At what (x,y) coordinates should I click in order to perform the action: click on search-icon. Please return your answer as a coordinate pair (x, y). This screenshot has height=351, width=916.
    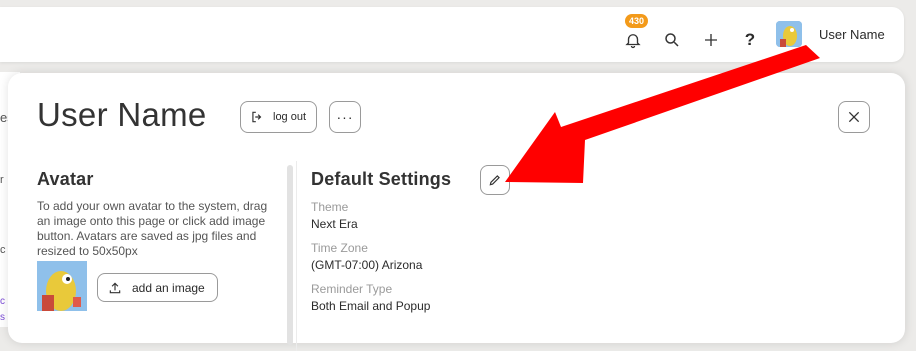
    Looking at the image, I should click on (672, 40).